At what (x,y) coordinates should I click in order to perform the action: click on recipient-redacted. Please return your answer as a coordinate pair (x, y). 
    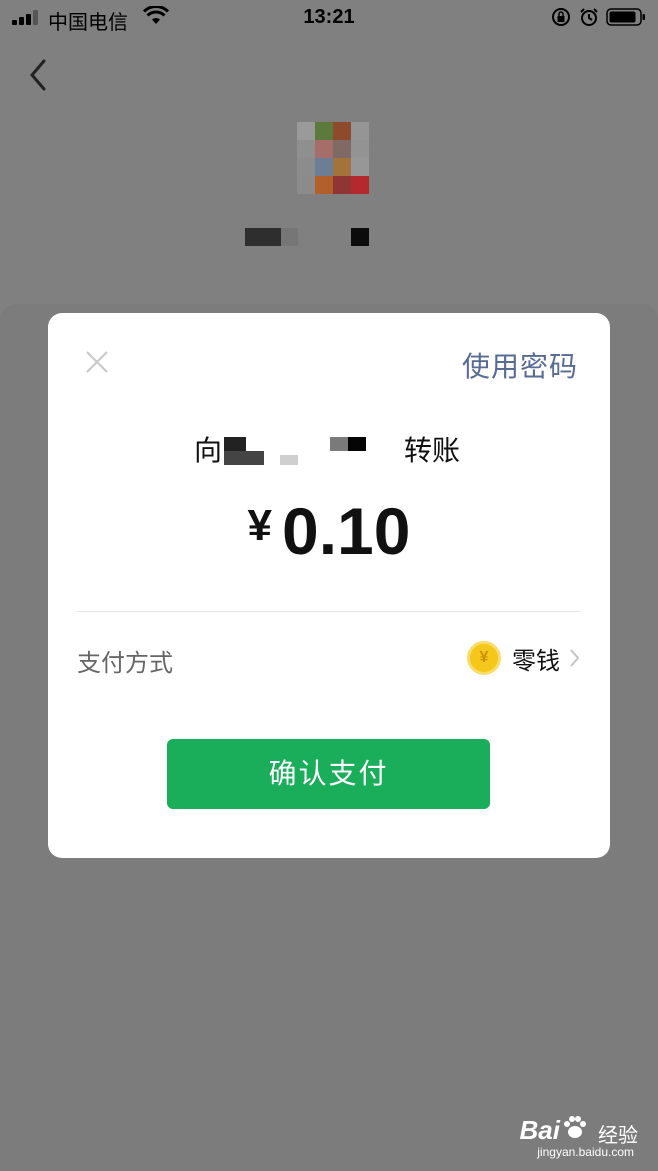
    Looking at the image, I should click on (299, 455).